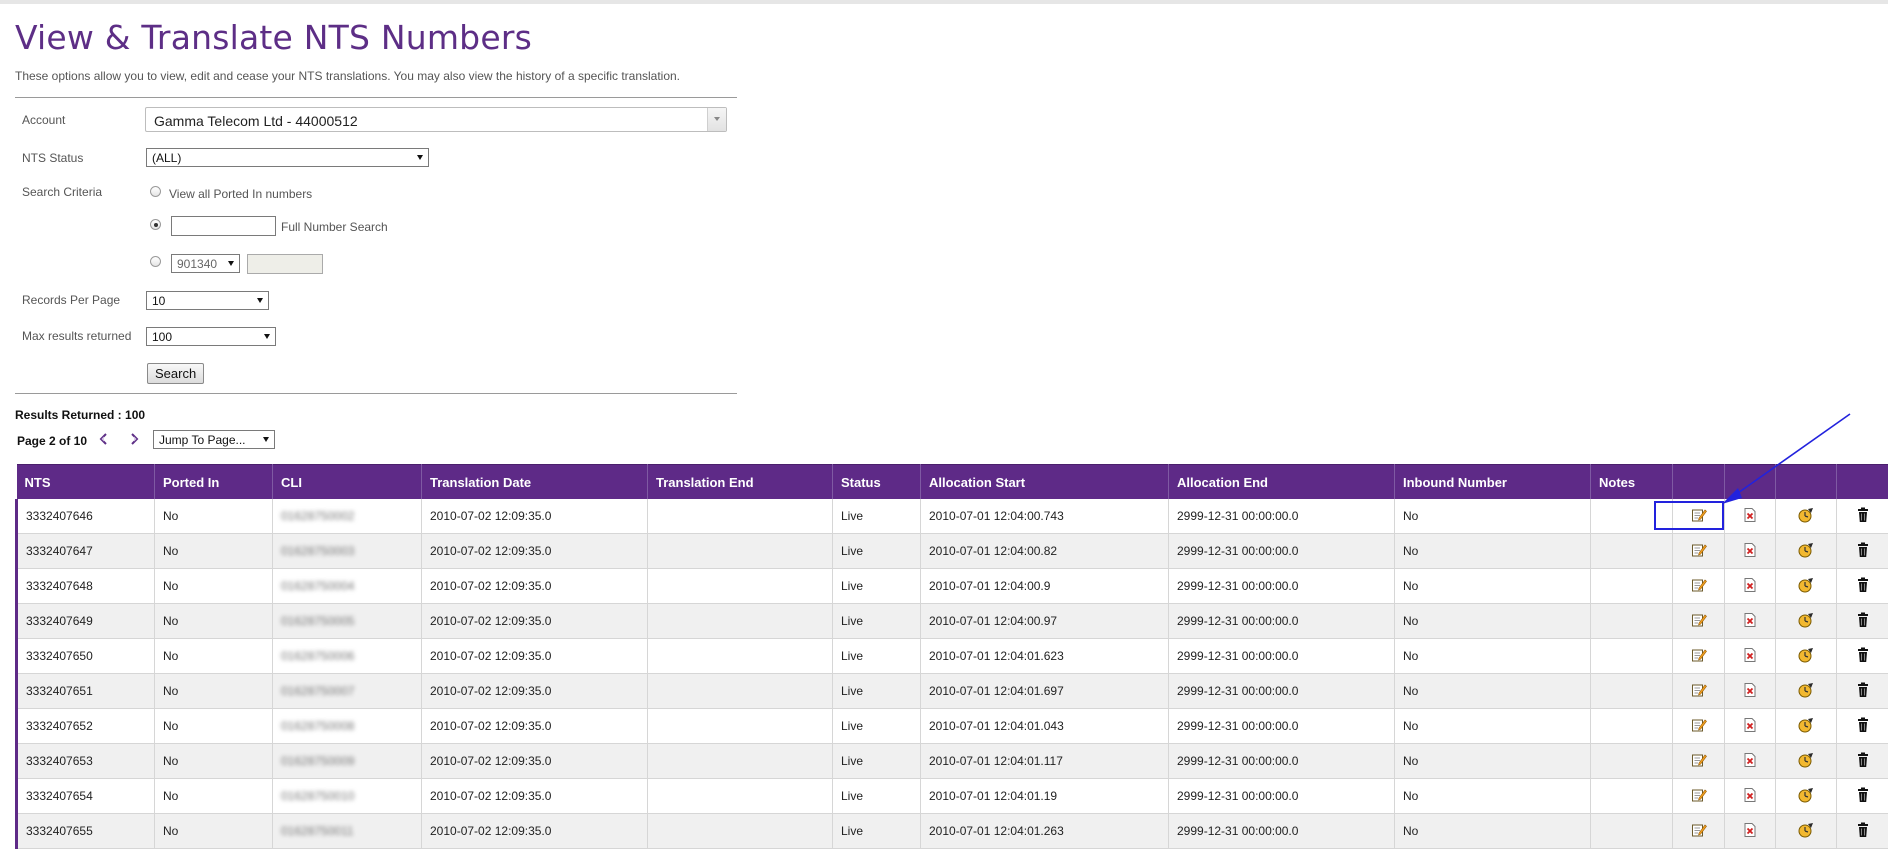 The width and height of the screenshot is (1888, 849). What do you see at coordinates (104, 439) in the screenshot?
I see `prev-page-icon` at bounding box center [104, 439].